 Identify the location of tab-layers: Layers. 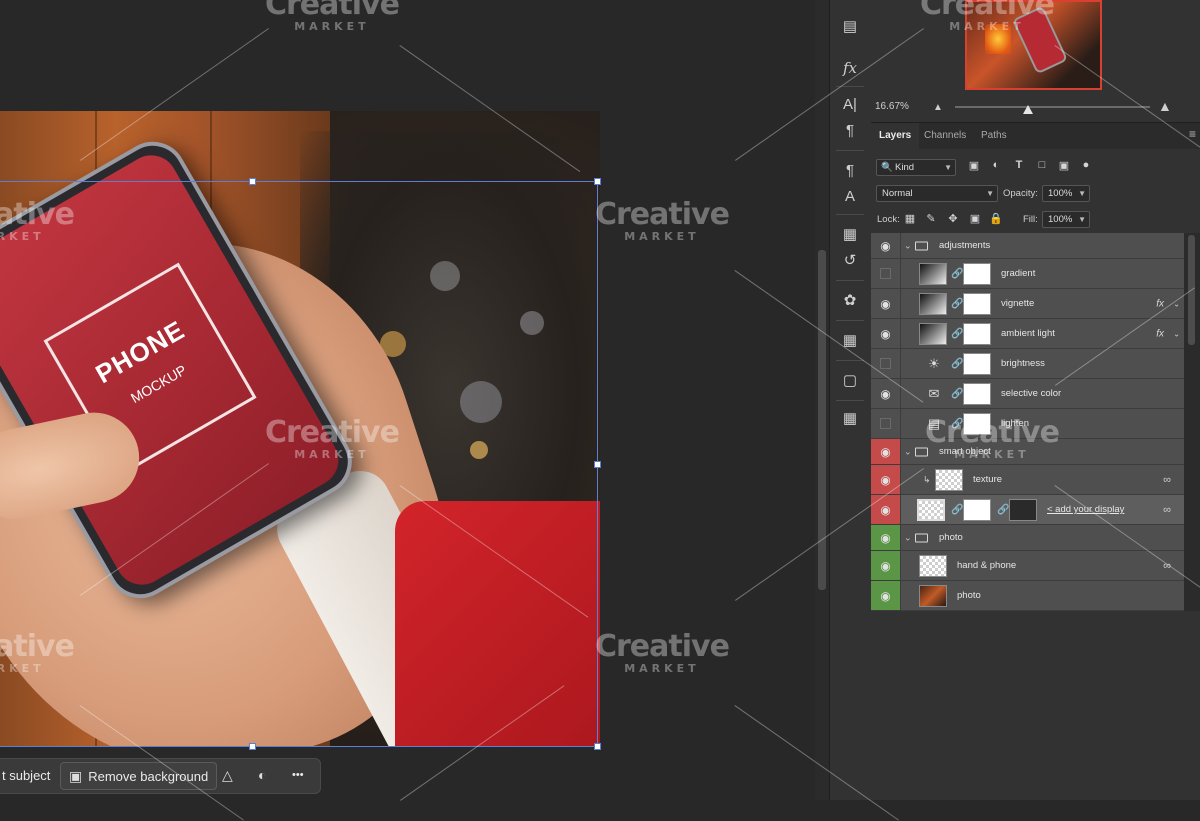
(895, 136).